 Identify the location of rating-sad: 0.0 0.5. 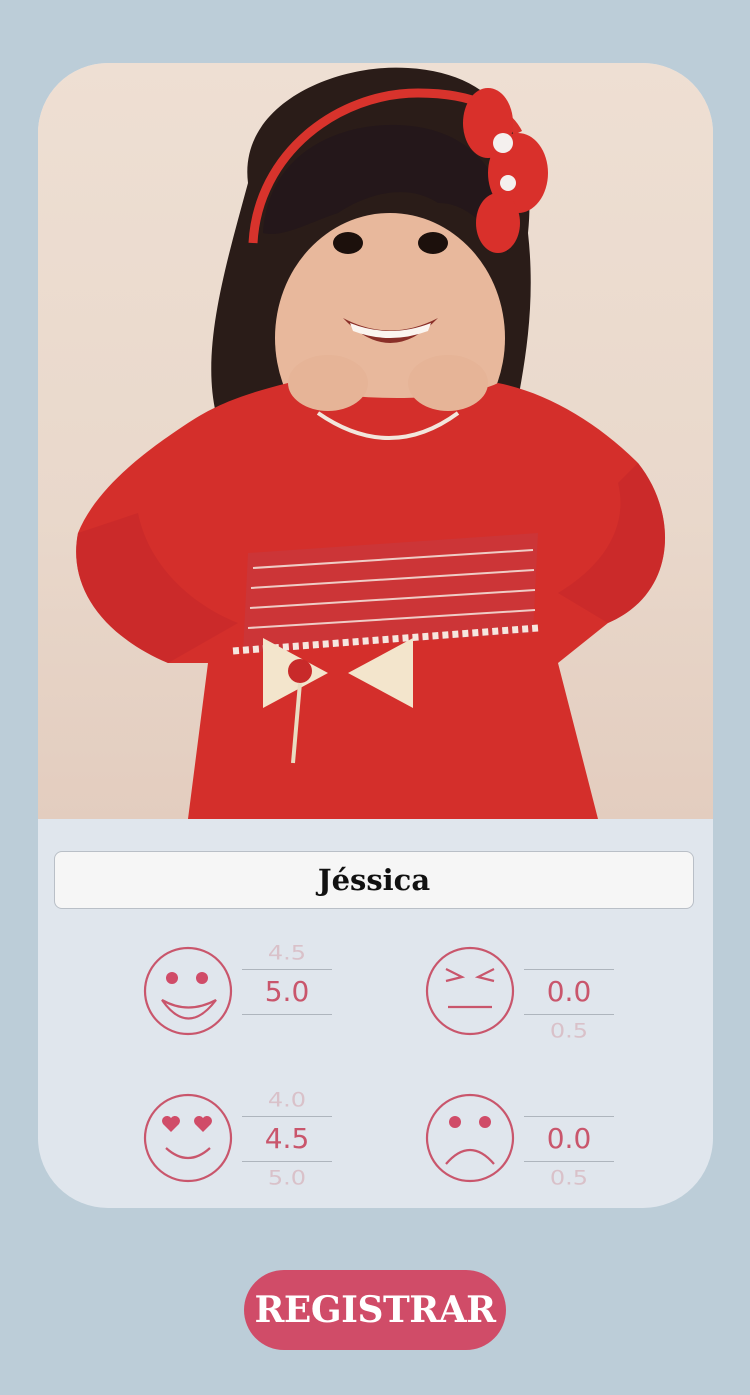
(524, 1137).